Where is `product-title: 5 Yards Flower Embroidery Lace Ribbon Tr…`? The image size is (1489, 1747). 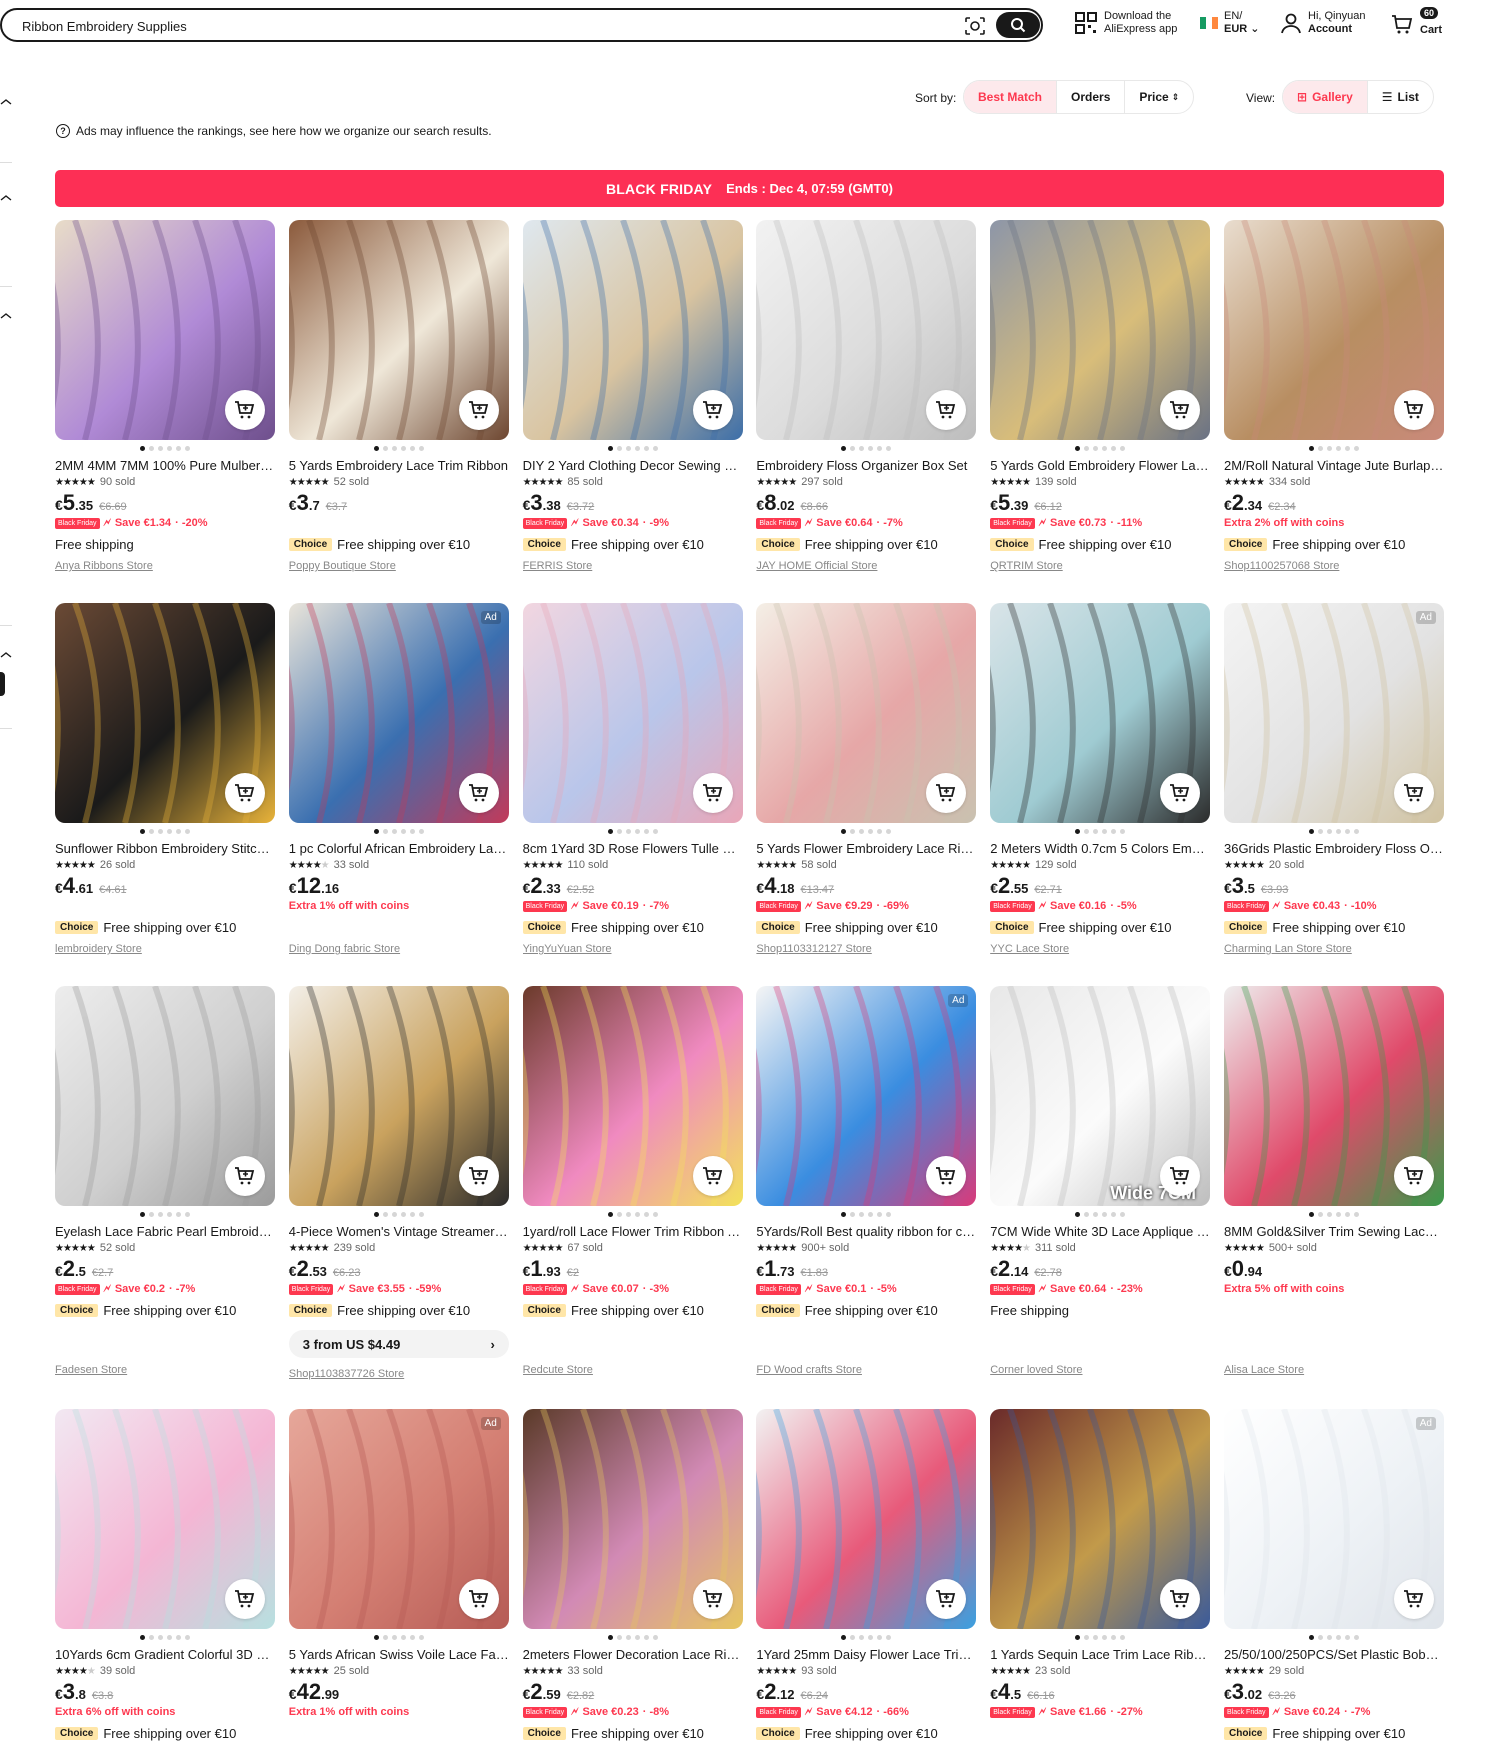
product-title: 5 Yards Flower Embroidery Lace Ribbon Tr… is located at coordinates (866, 848).